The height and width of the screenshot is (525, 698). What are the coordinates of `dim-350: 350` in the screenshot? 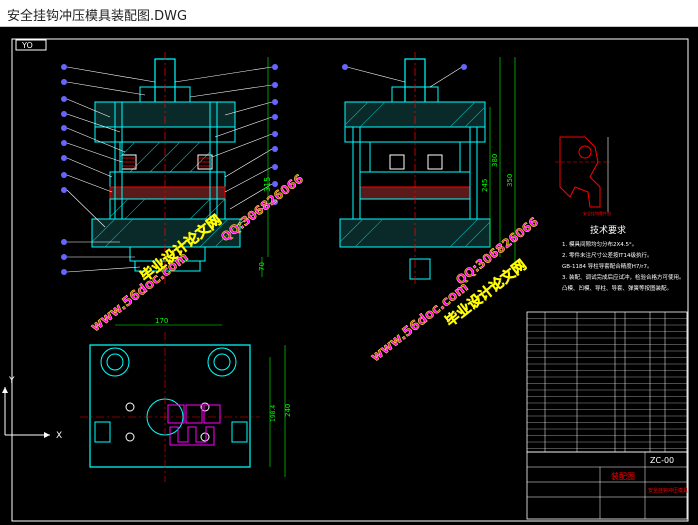 It's located at (510, 180).